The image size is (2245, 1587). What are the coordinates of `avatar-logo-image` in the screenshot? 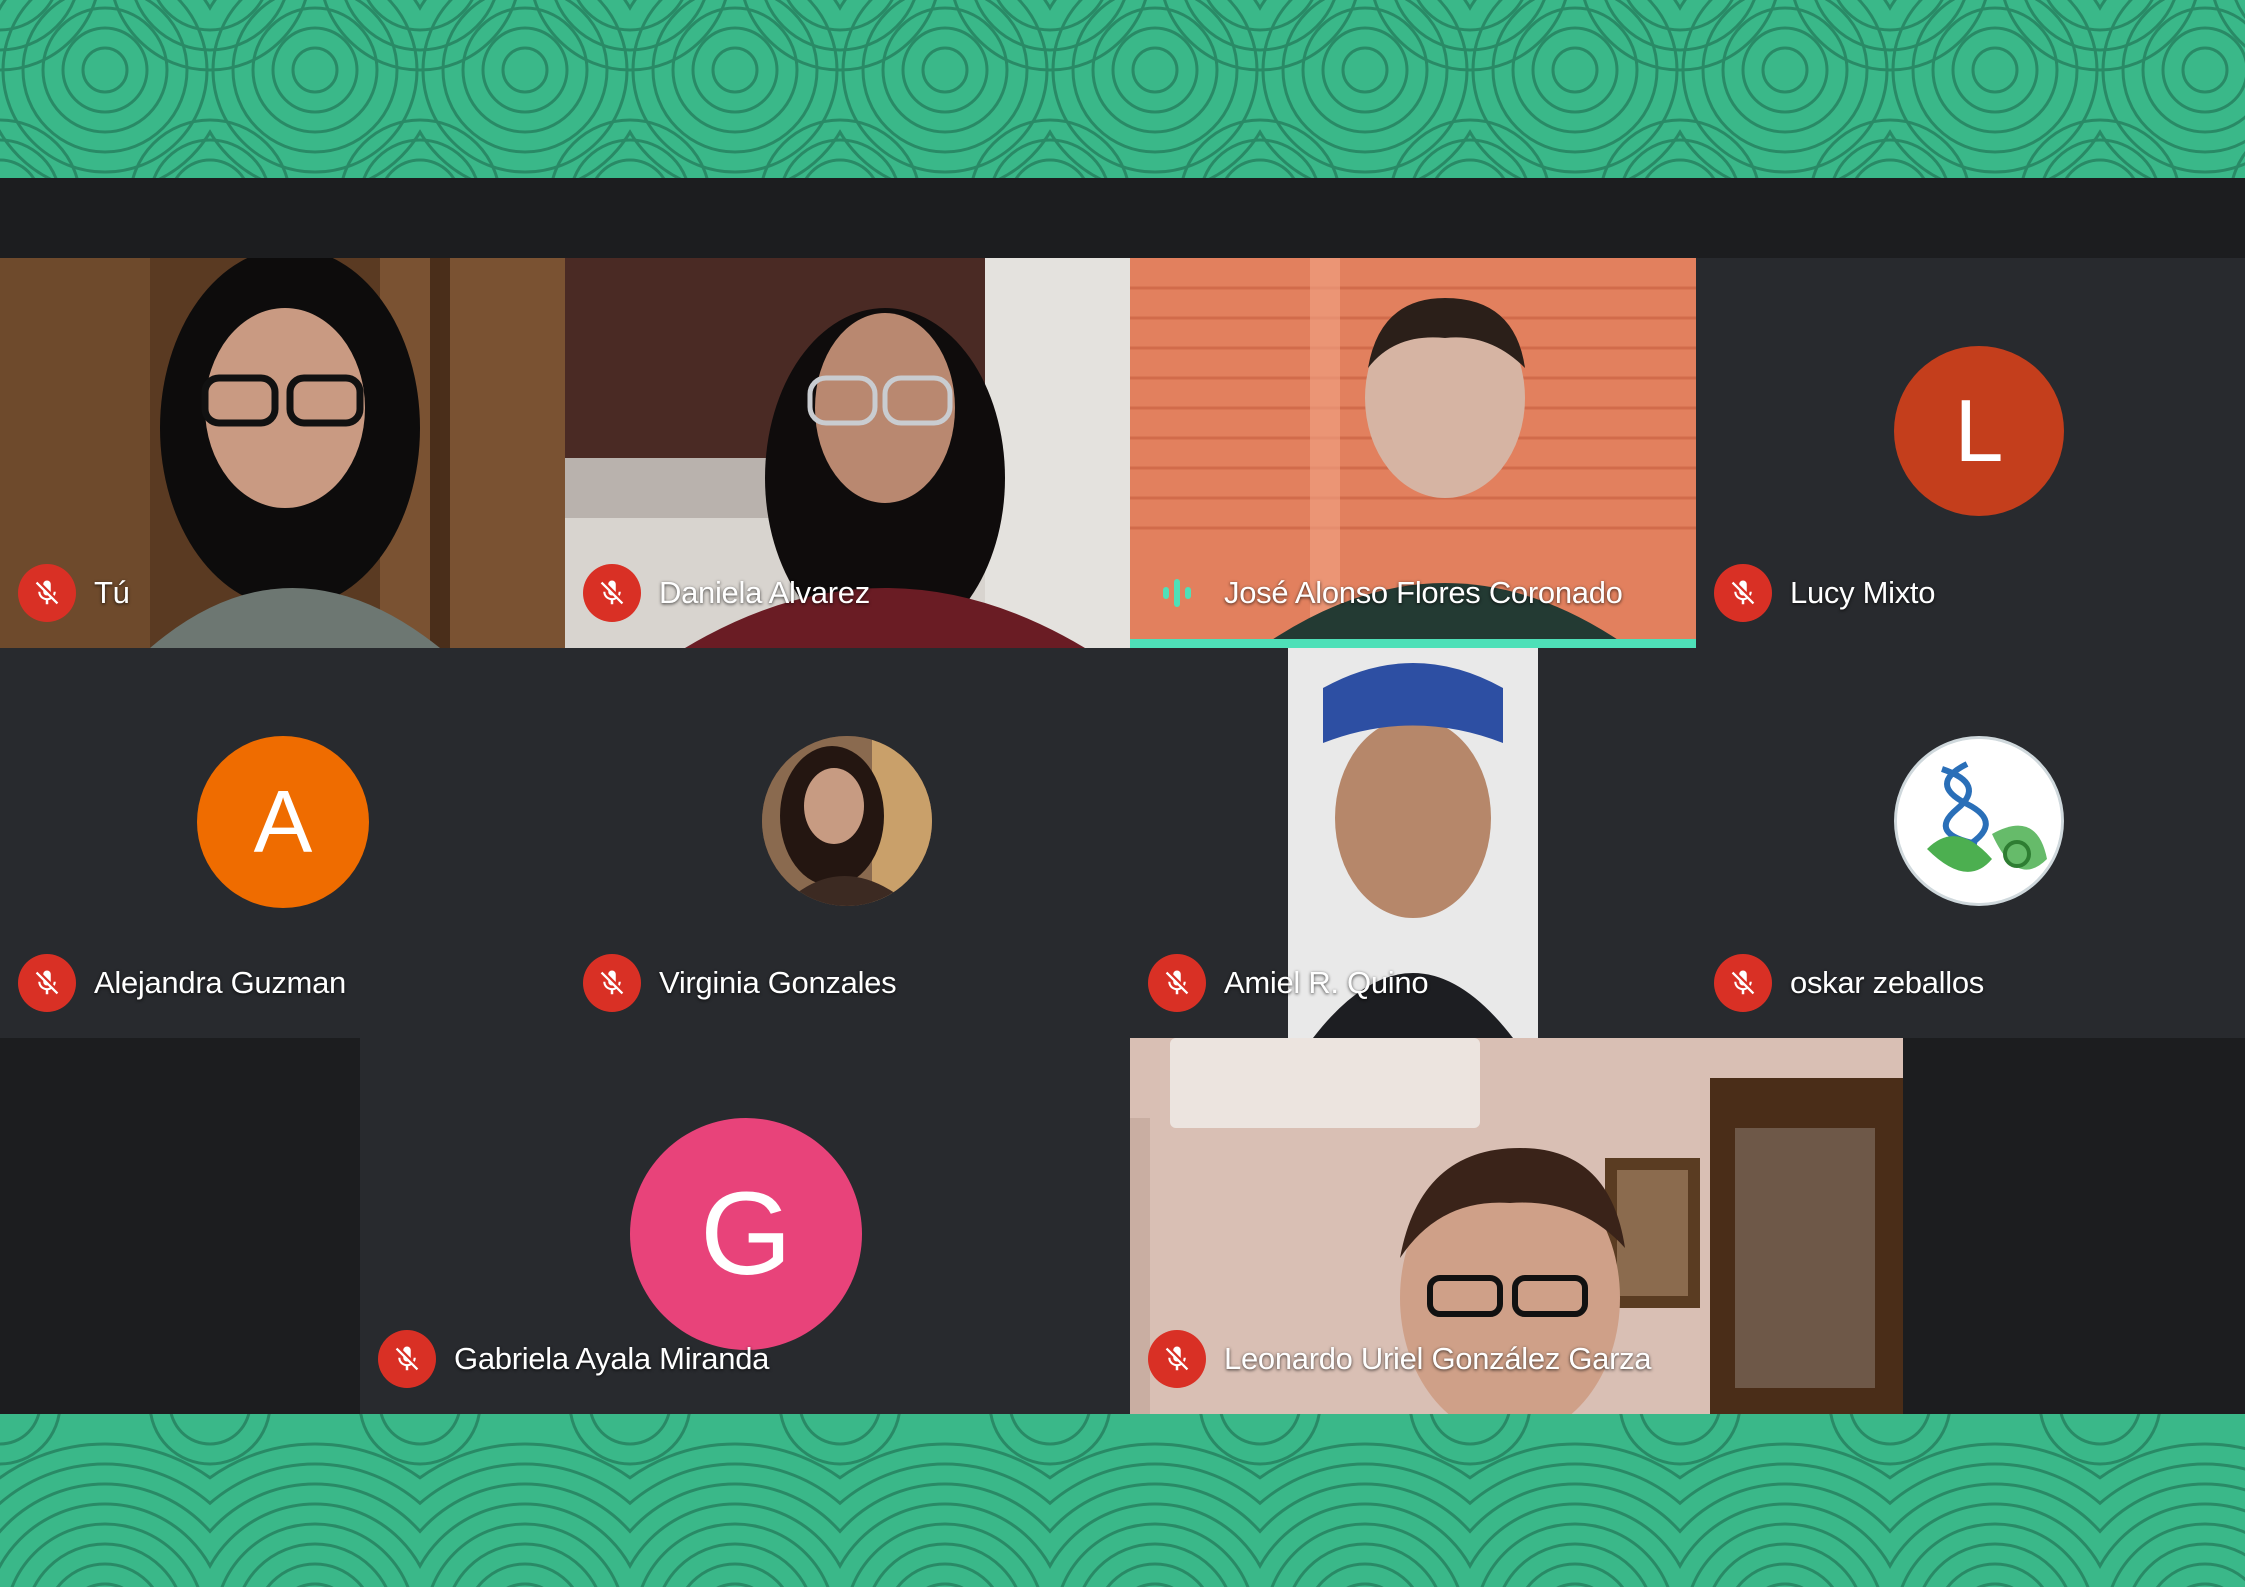 It's located at (1979, 821).